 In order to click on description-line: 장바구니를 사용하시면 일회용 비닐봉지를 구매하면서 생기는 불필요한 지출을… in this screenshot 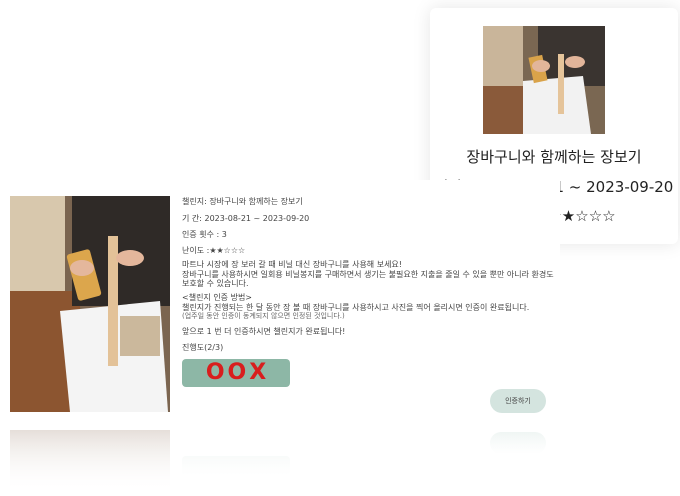, I will do `click(368, 274)`.